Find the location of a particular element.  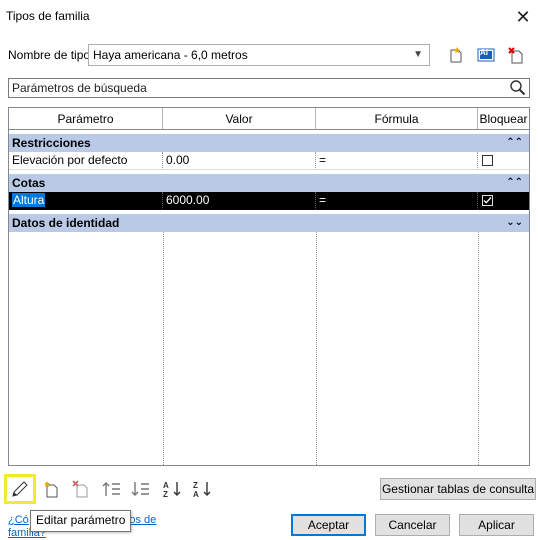

delete-parameter-button is located at coordinates (81, 489).